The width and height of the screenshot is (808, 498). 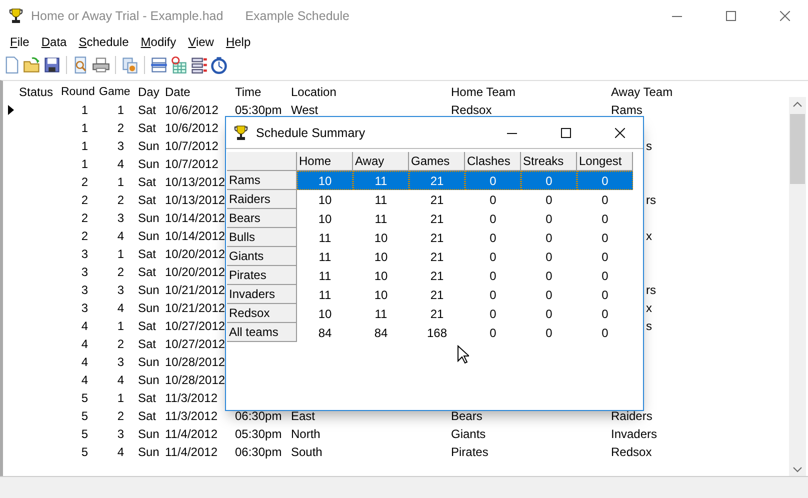 What do you see at coordinates (54, 41) in the screenshot?
I see `menu-item: Data` at bounding box center [54, 41].